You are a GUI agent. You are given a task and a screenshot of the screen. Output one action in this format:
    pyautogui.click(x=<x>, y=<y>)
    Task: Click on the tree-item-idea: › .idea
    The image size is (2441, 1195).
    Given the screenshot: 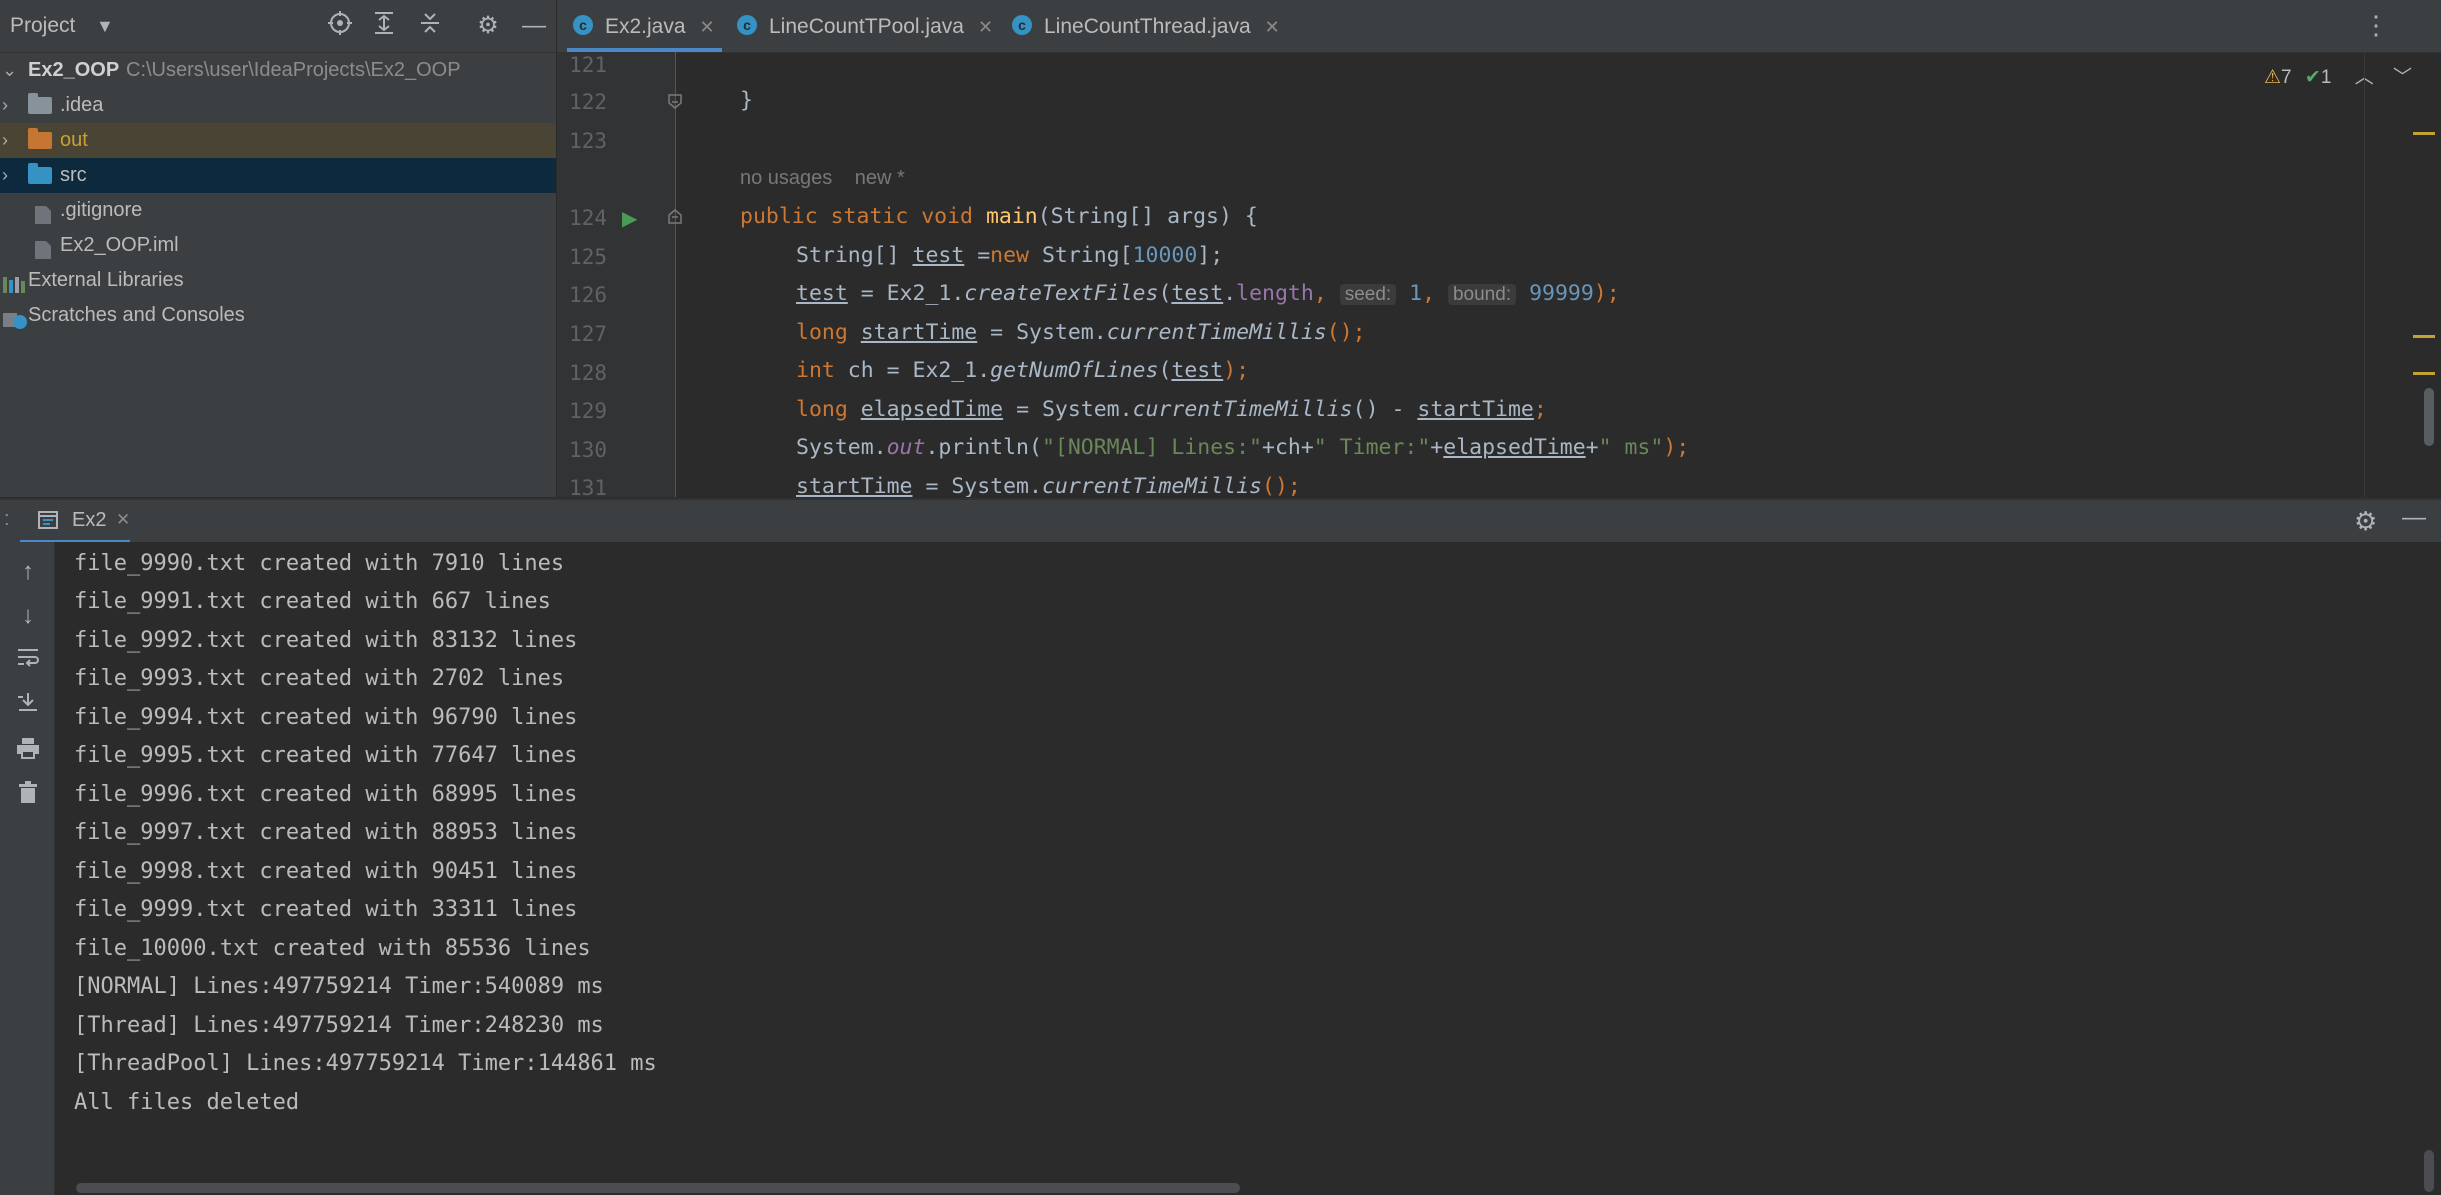 What is the action you would take?
    pyautogui.click(x=278, y=105)
    